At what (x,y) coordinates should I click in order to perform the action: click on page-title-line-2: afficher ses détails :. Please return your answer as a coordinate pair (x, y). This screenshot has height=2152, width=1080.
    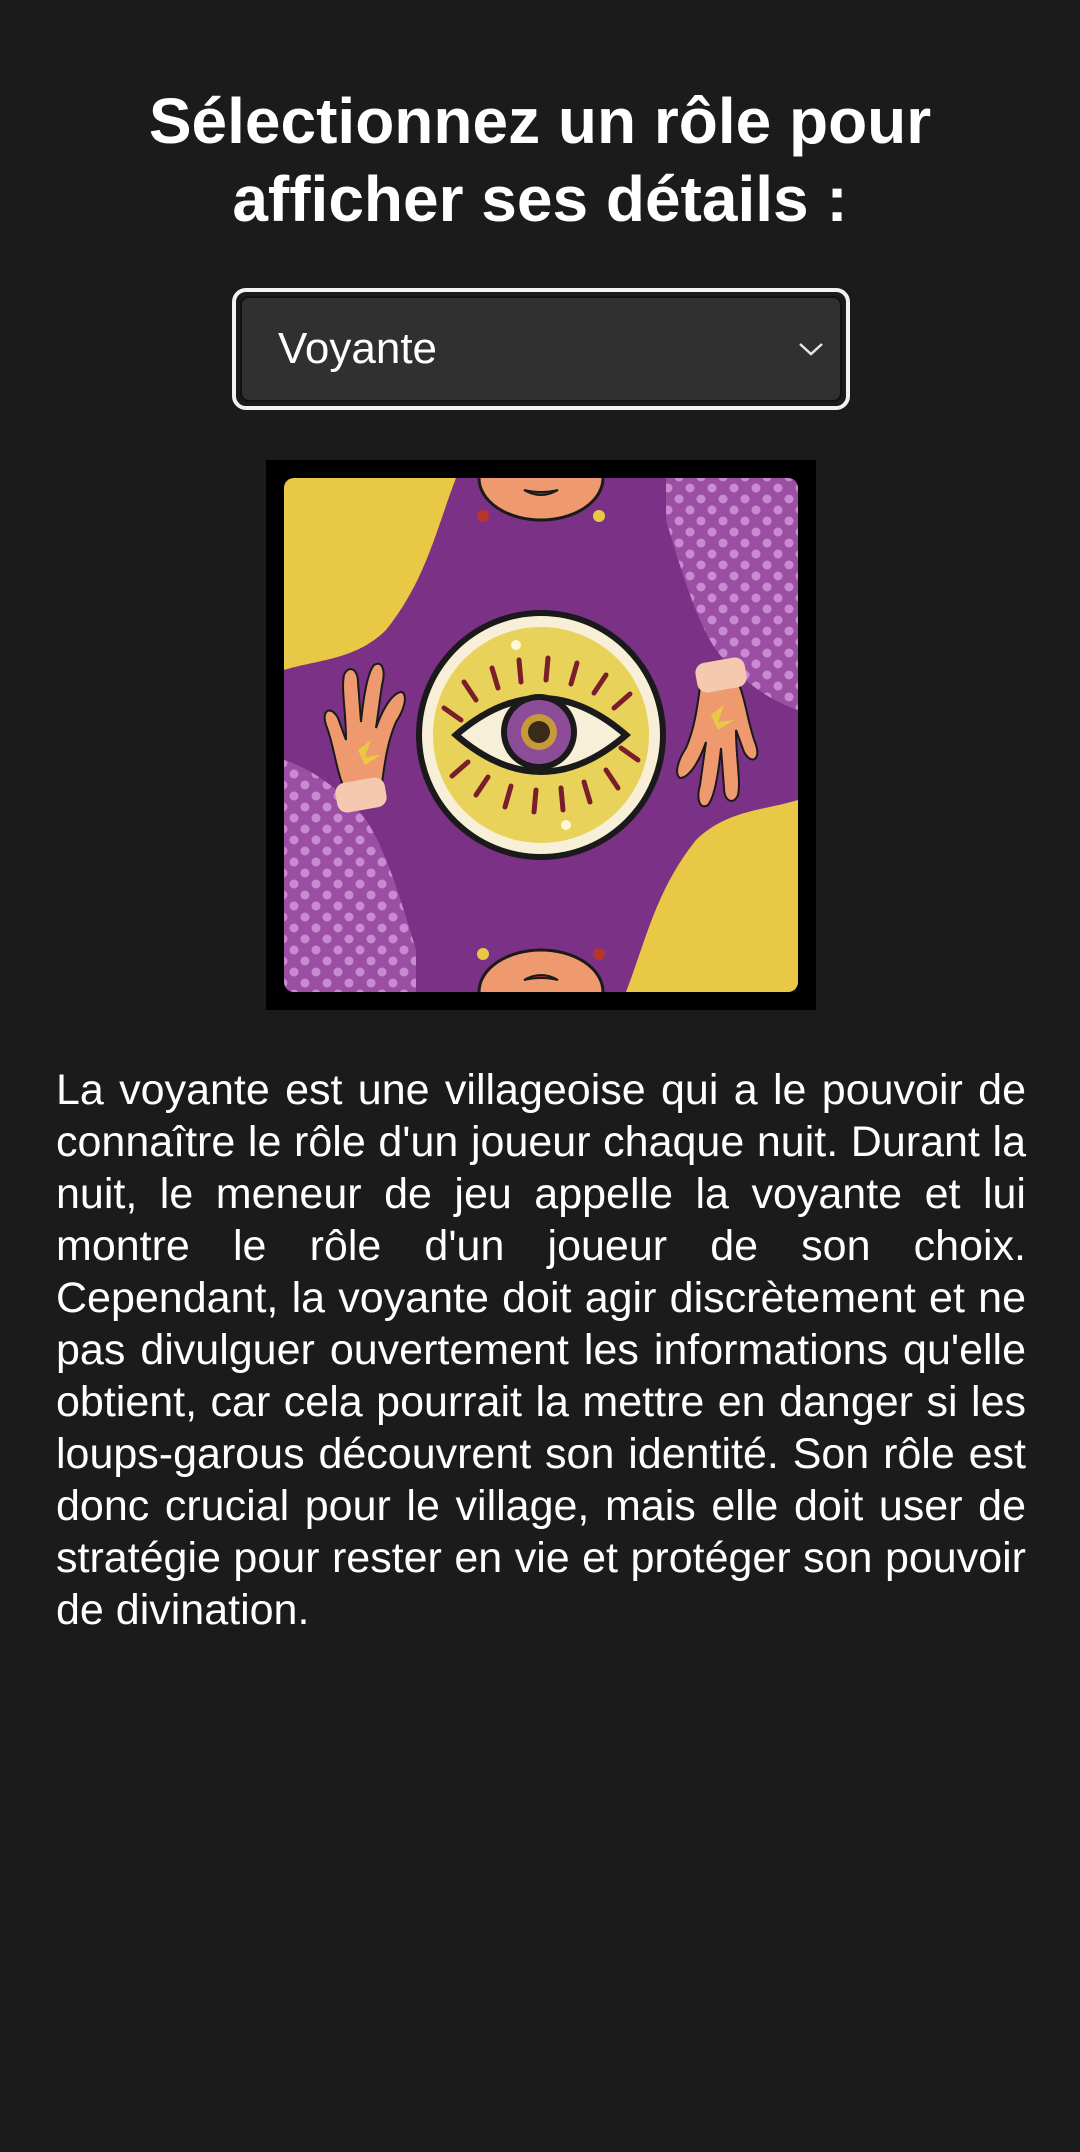
    Looking at the image, I should click on (540, 199).